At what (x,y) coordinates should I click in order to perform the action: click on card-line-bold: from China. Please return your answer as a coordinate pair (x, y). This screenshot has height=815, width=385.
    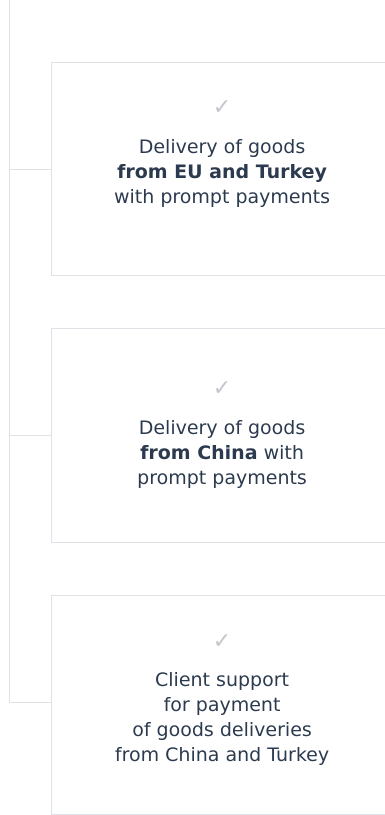
    Looking at the image, I should click on (199, 453).